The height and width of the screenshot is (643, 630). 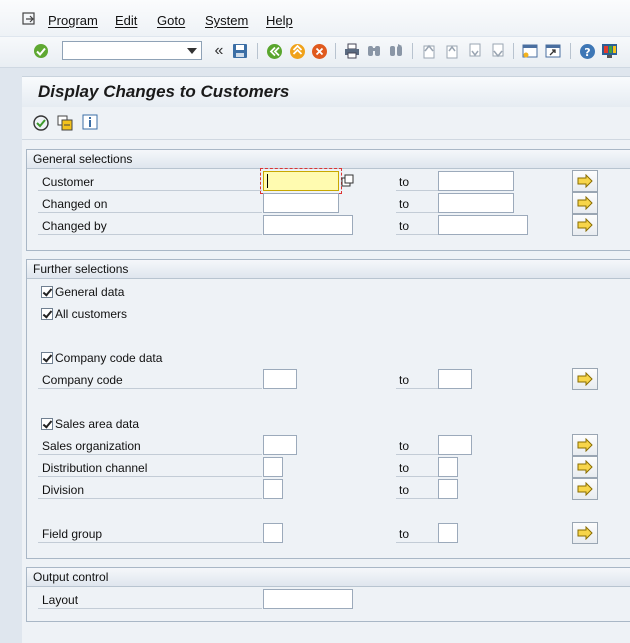 What do you see at coordinates (328, 269) in the screenshot?
I see `group-header: Further selections` at bounding box center [328, 269].